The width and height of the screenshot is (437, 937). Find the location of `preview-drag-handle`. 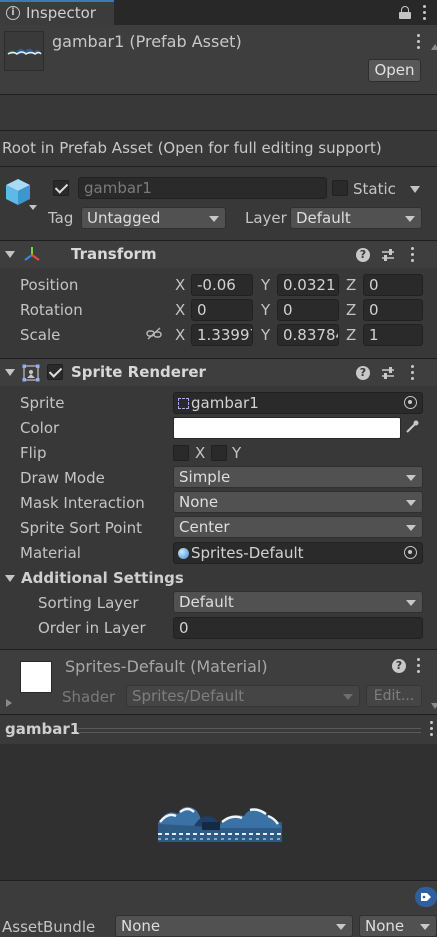

preview-drag-handle is located at coordinates (249, 730).